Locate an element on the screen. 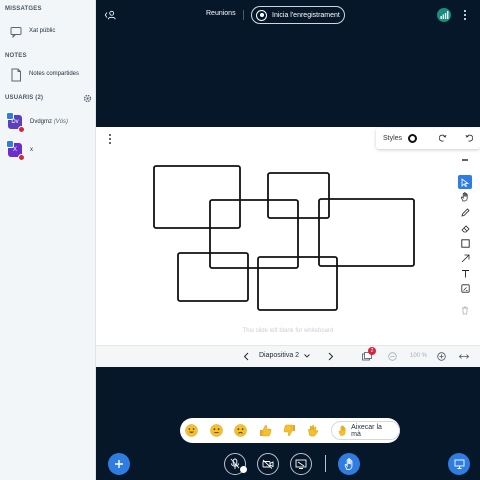 This screenshot has width=480, height=480. text-tool is located at coordinates (465, 273).